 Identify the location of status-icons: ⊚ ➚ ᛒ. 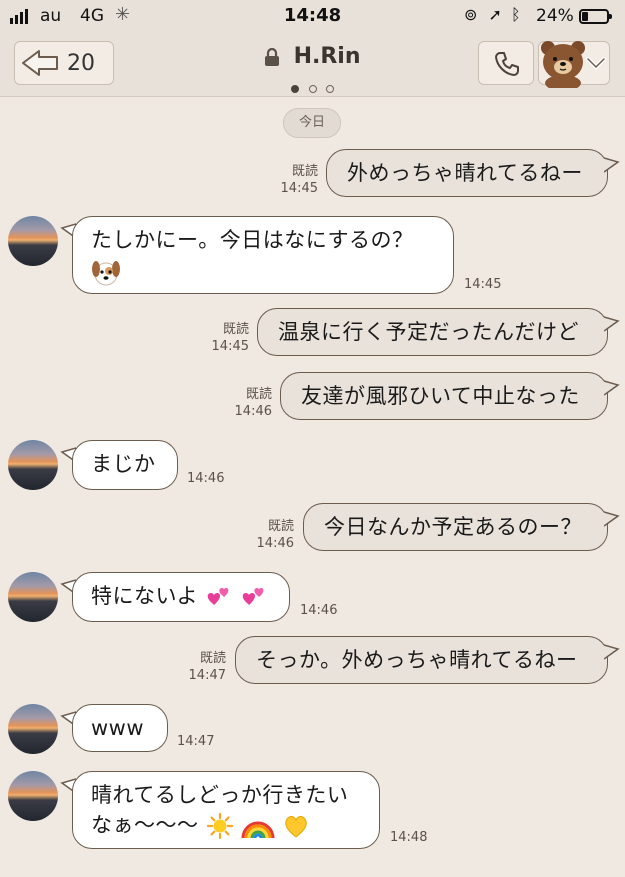
(492, 14).